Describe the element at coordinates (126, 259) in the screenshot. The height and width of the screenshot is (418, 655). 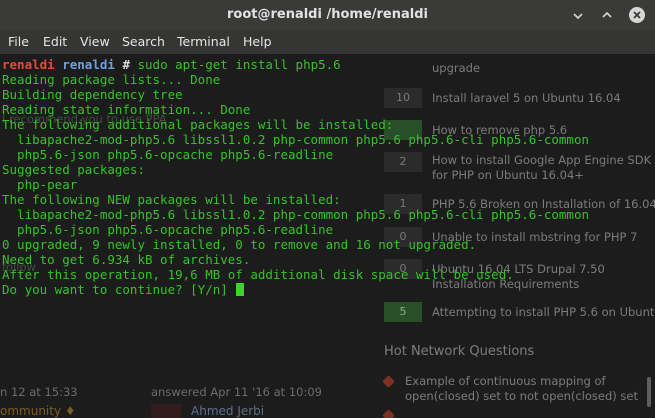
I see `output-line: Need to get 6.934 kB of archives.` at that location.